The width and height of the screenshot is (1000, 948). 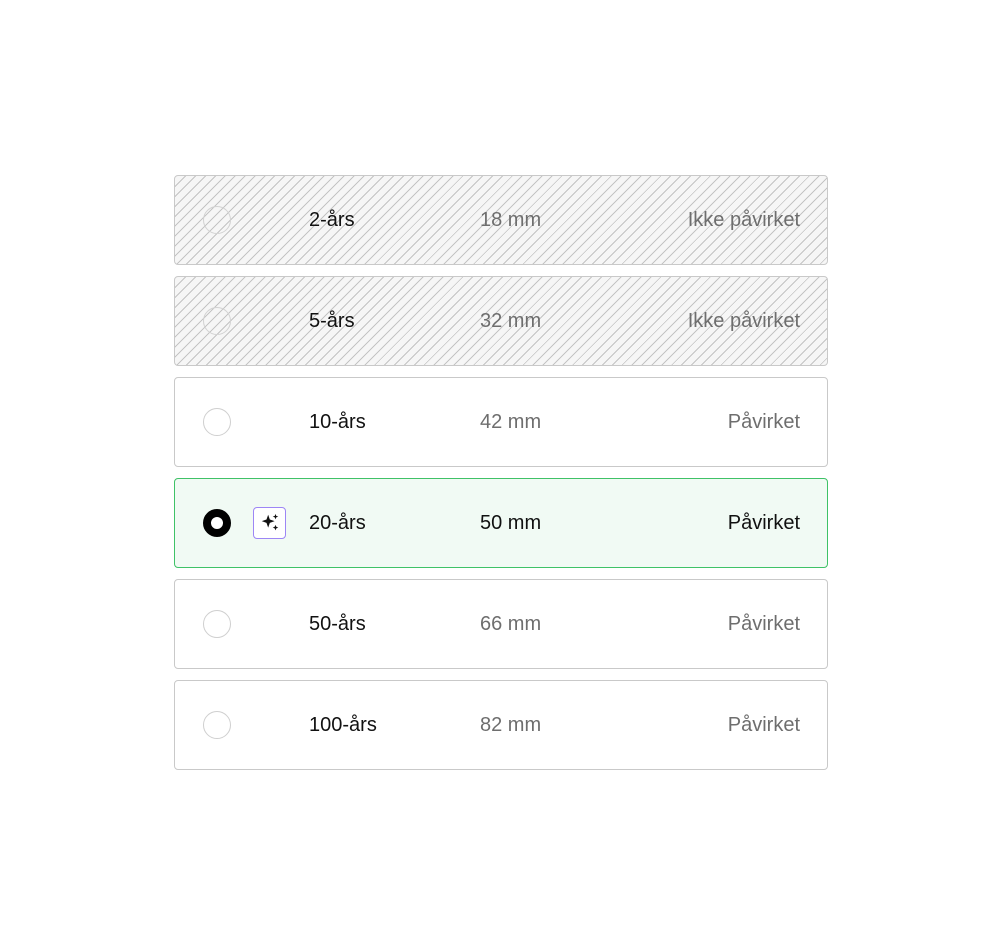 I want to click on depth-value: 66 mm, so click(x=511, y=624).